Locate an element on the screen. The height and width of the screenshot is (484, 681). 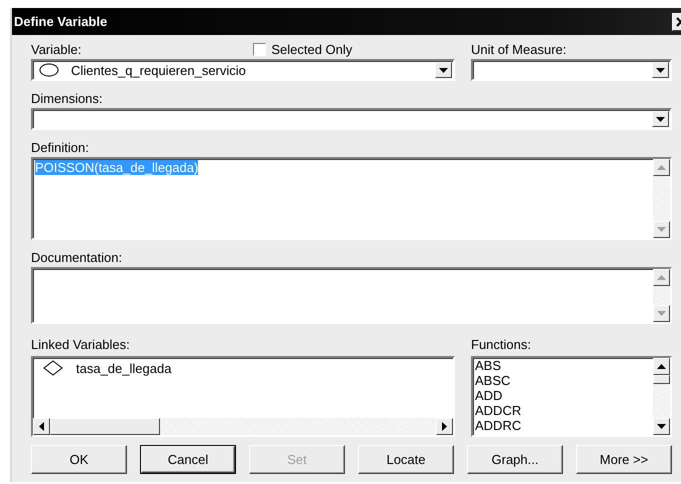
field-label: Variable: is located at coordinates (56, 49).